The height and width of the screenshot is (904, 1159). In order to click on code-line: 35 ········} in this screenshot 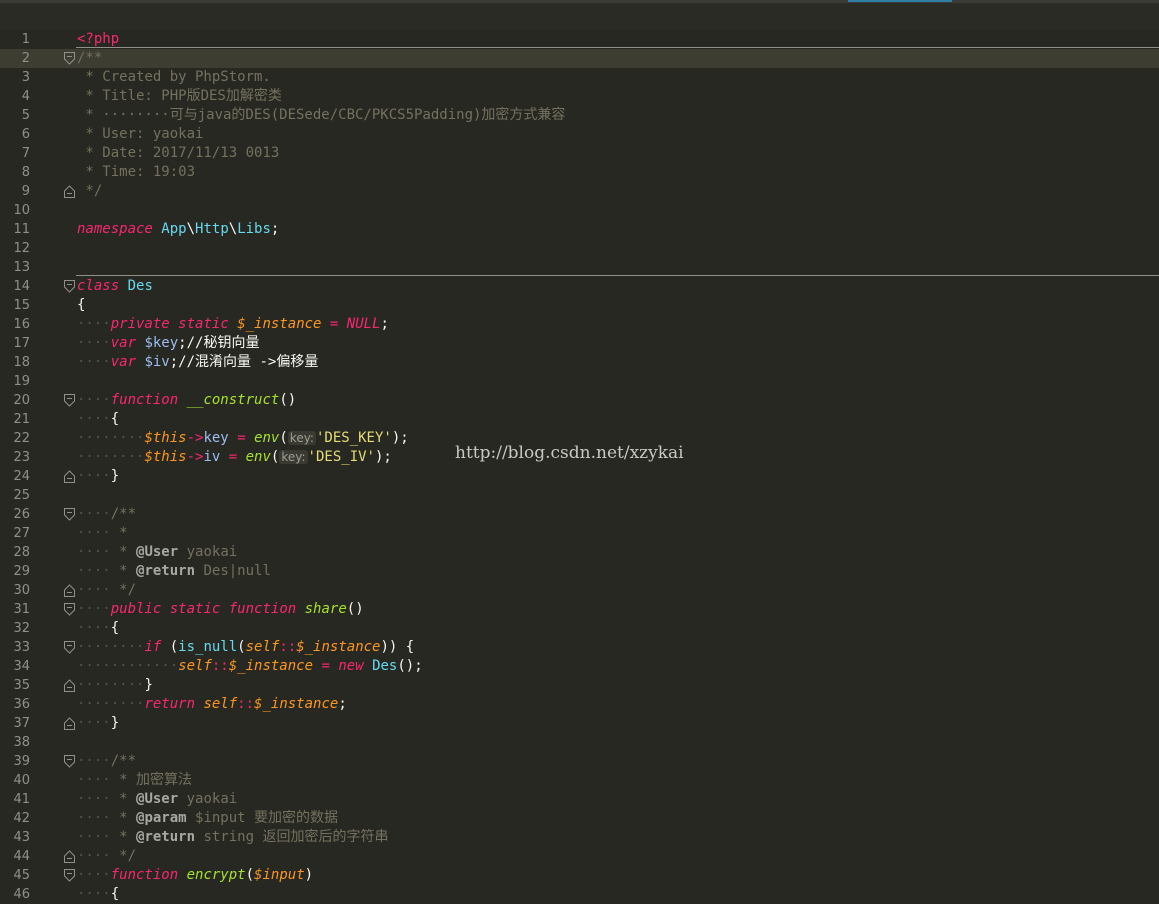, I will do `click(579, 685)`.